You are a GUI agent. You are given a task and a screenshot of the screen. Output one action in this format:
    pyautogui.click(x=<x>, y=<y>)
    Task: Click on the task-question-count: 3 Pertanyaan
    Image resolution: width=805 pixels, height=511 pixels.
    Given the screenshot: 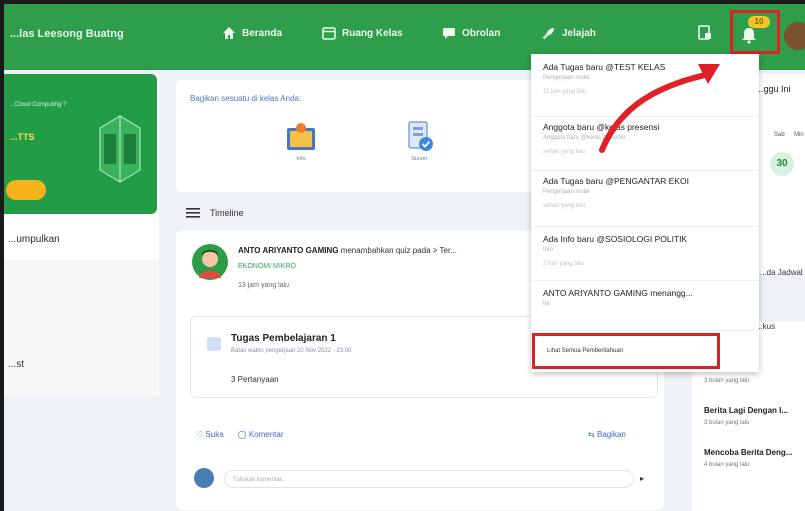 What is the action you would take?
    pyautogui.click(x=255, y=379)
    